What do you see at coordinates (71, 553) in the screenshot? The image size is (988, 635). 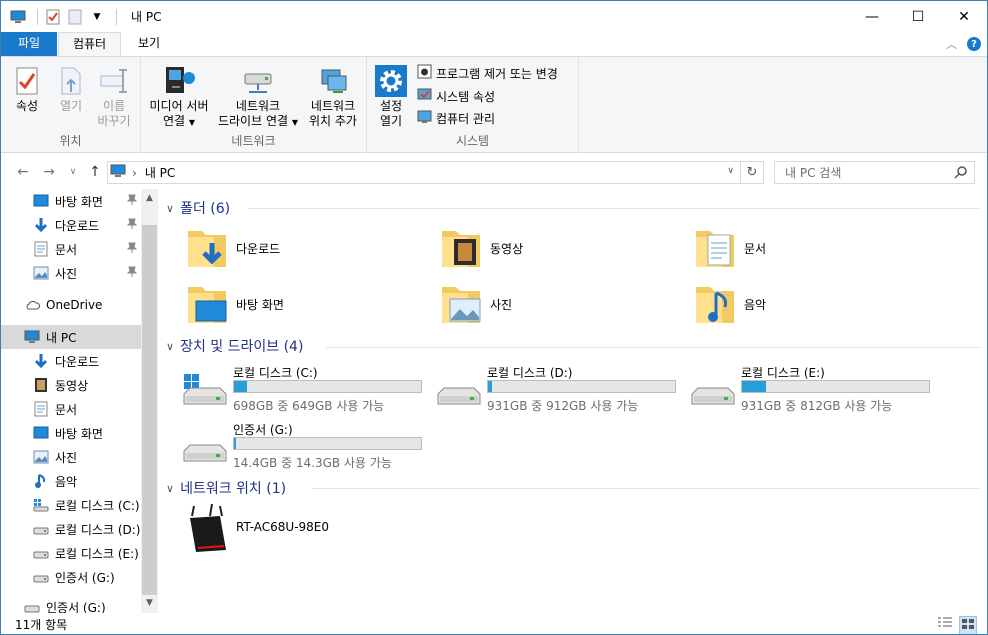 I see `nav-pc-drive-e: 로컬 디스크 (E:)` at bounding box center [71, 553].